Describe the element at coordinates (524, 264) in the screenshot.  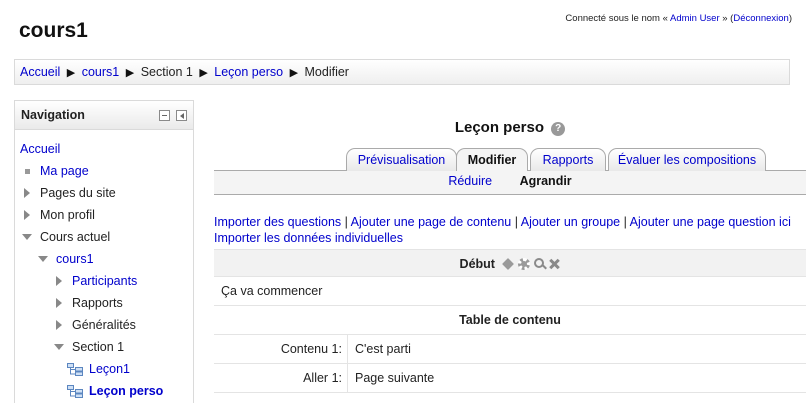
I see `settings-icon` at that location.